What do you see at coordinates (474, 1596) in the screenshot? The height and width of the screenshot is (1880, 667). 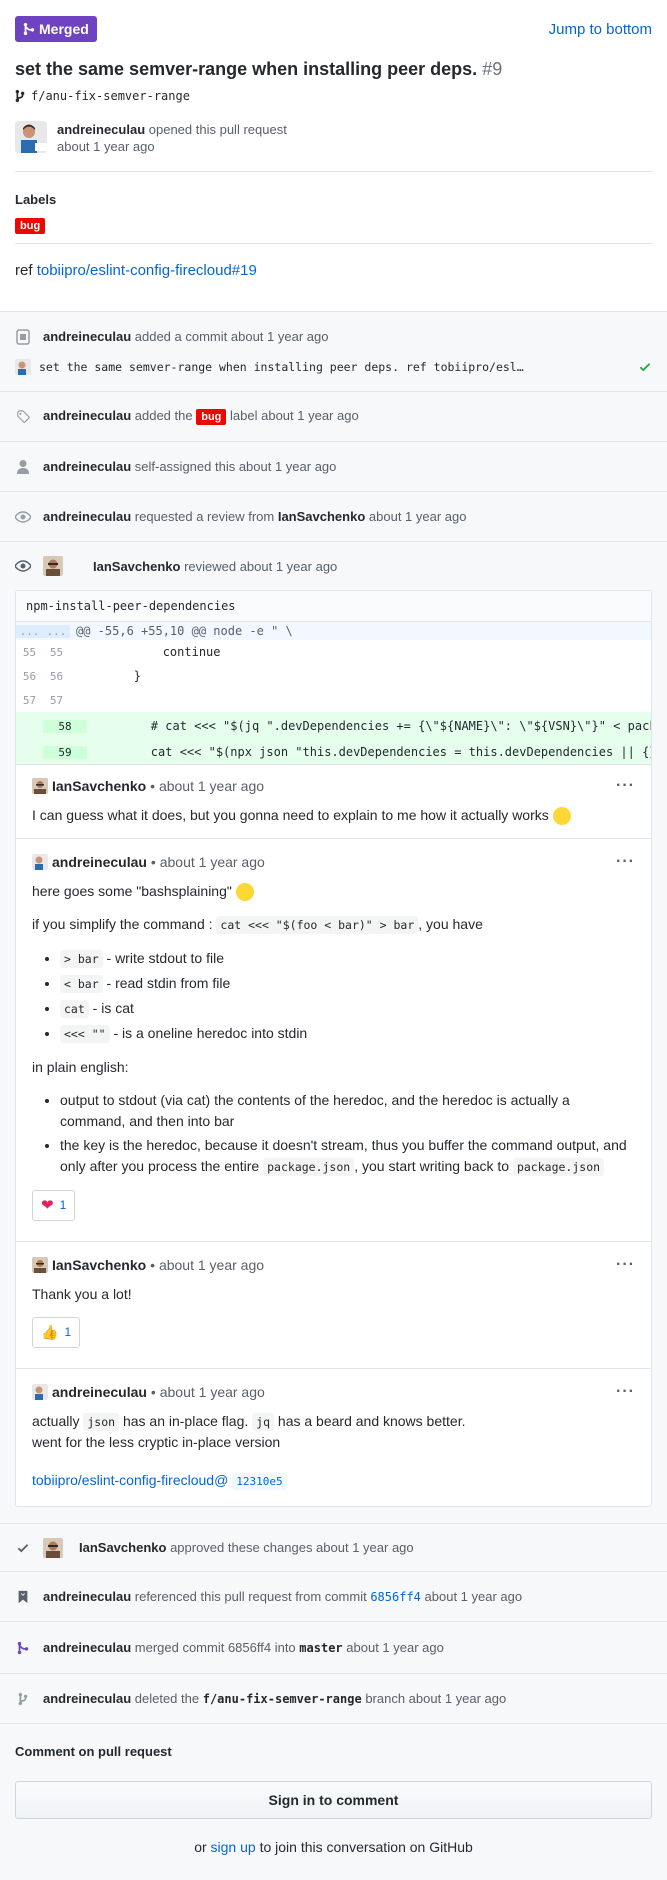 I see `referenced-time: about 1 year ago` at bounding box center [474, 1596].